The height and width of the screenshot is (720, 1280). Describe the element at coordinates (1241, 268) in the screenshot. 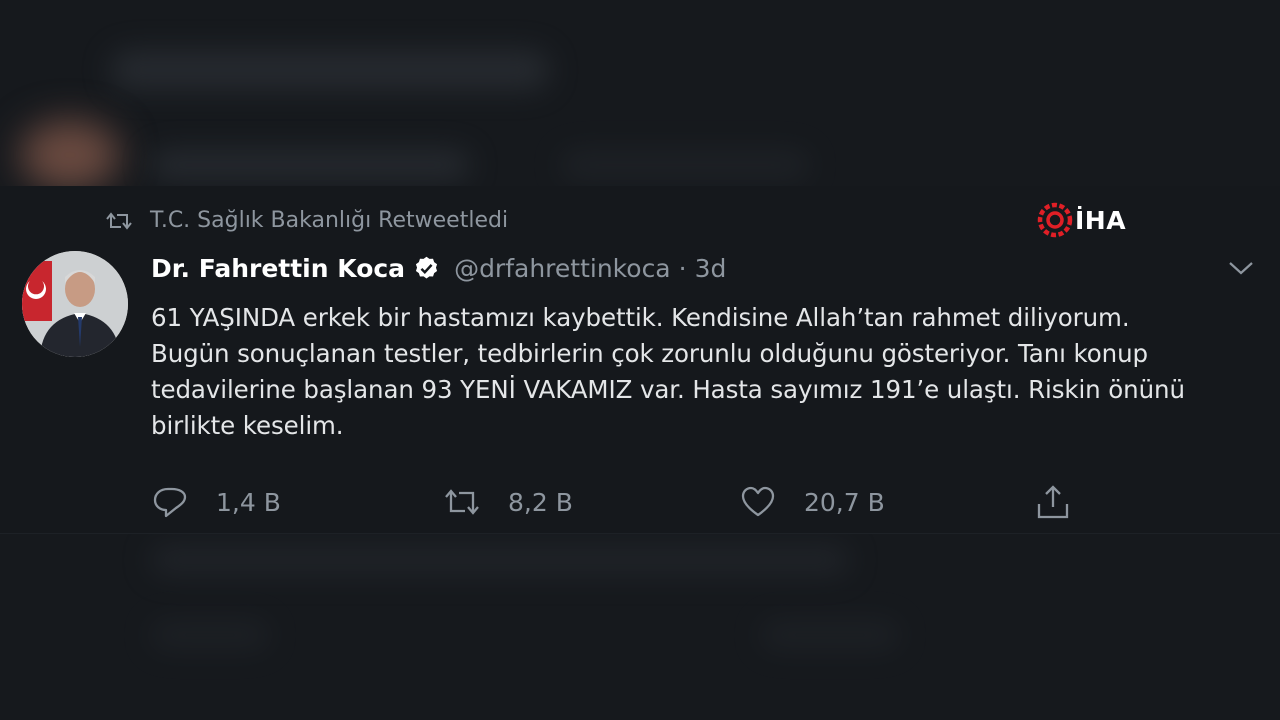

I see `chevron-down-icon` at that location.